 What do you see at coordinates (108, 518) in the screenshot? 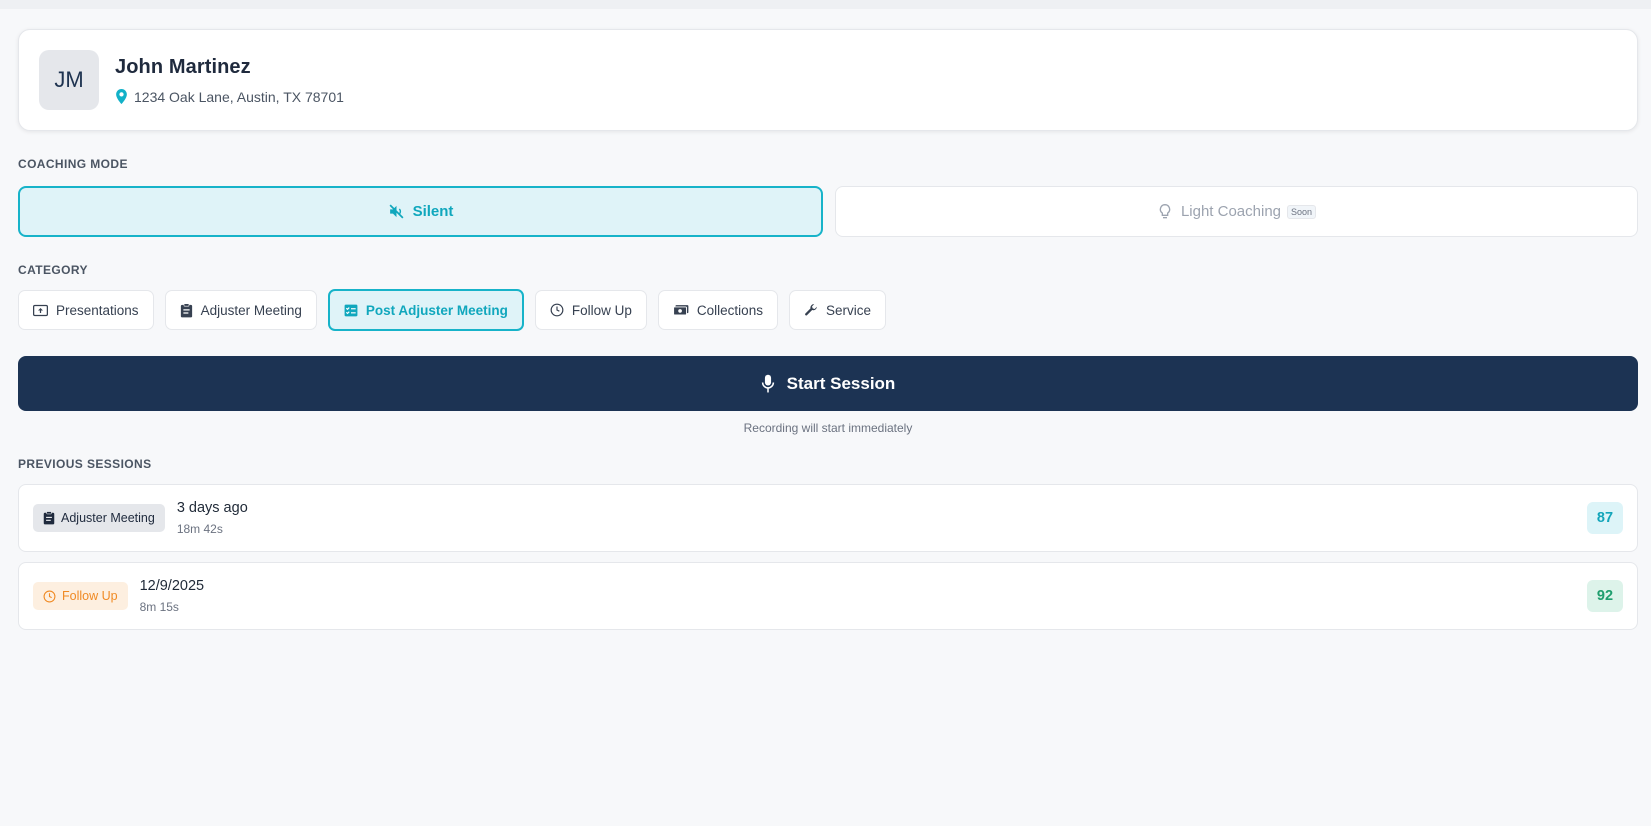
I see `session-category-label: Adjuster Meeting` at bounding box center [108, 518].